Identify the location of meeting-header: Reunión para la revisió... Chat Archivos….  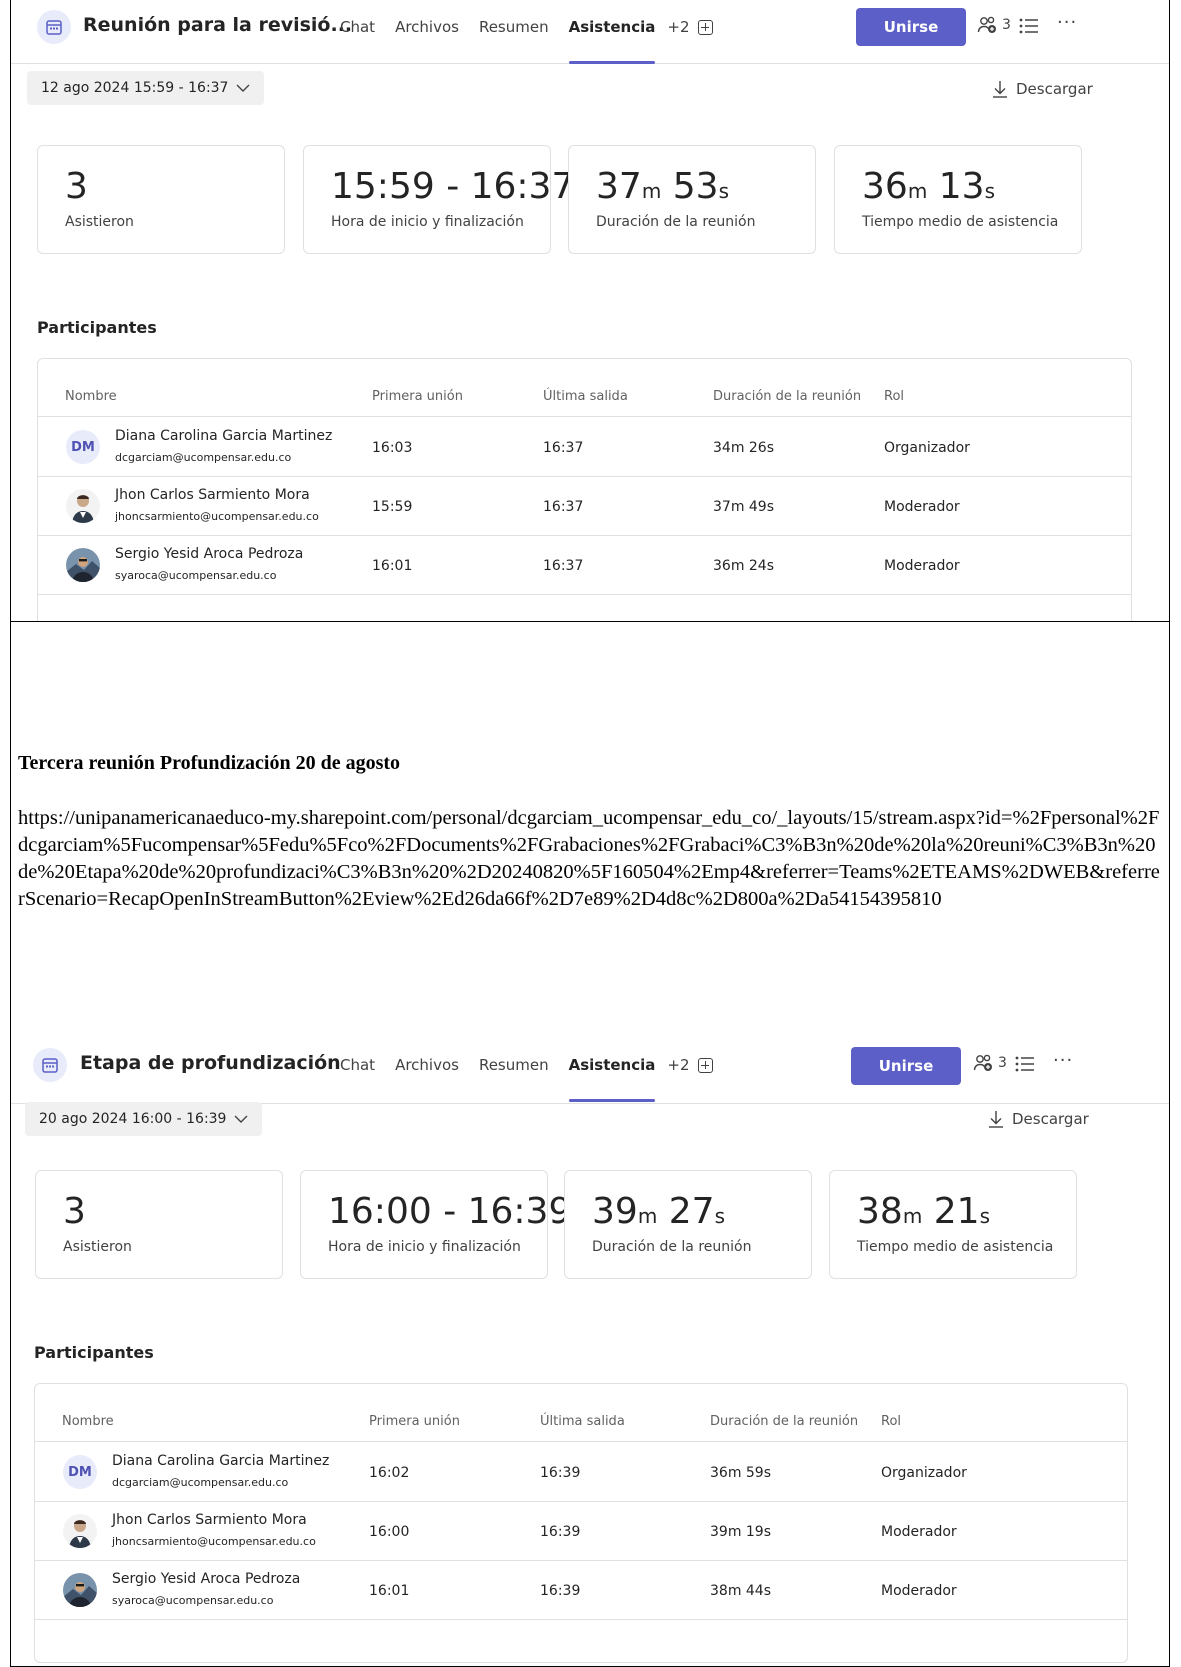
(590, 32).